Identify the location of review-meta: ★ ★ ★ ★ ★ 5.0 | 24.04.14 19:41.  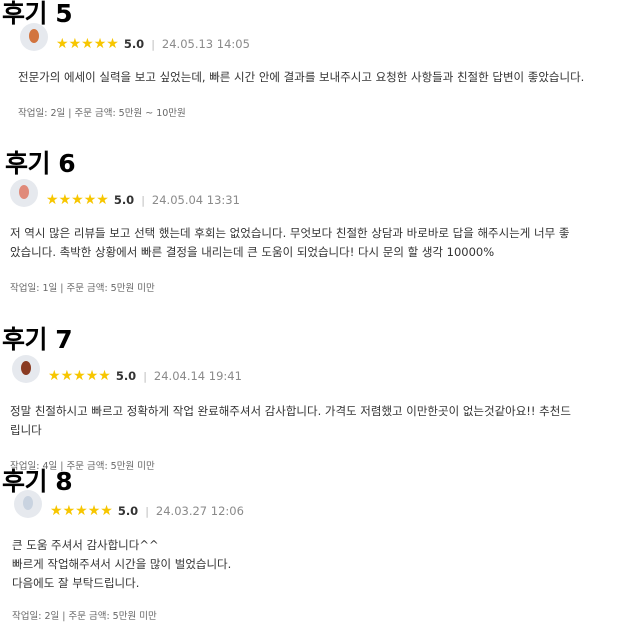
(127, 370).